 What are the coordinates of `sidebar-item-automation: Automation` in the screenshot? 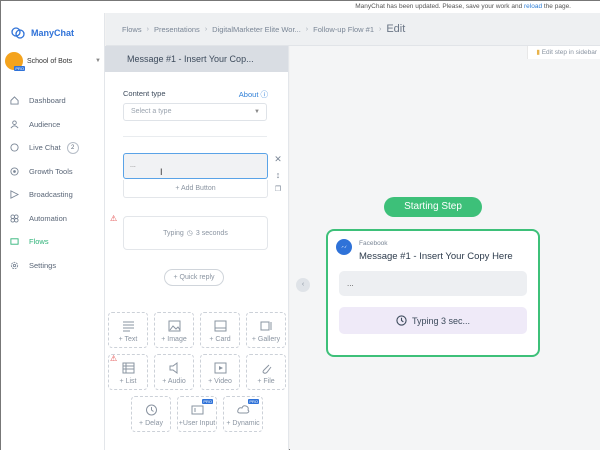 It's located at (53, 219).